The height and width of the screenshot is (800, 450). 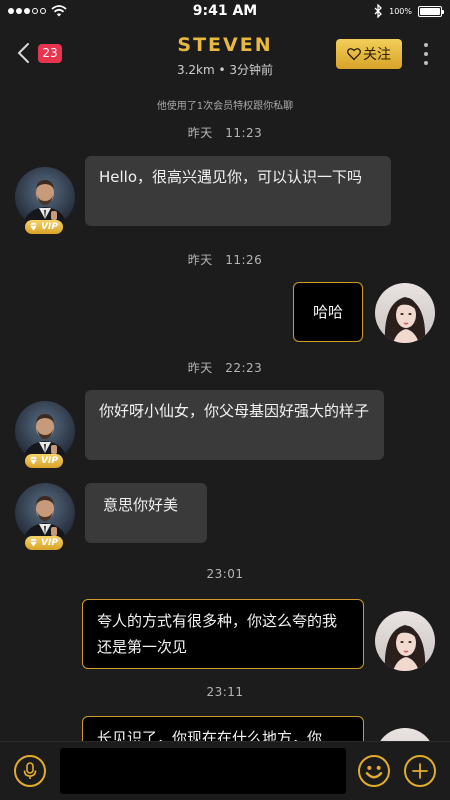 I want to click on plus-icon, so click(x=420, y=771).